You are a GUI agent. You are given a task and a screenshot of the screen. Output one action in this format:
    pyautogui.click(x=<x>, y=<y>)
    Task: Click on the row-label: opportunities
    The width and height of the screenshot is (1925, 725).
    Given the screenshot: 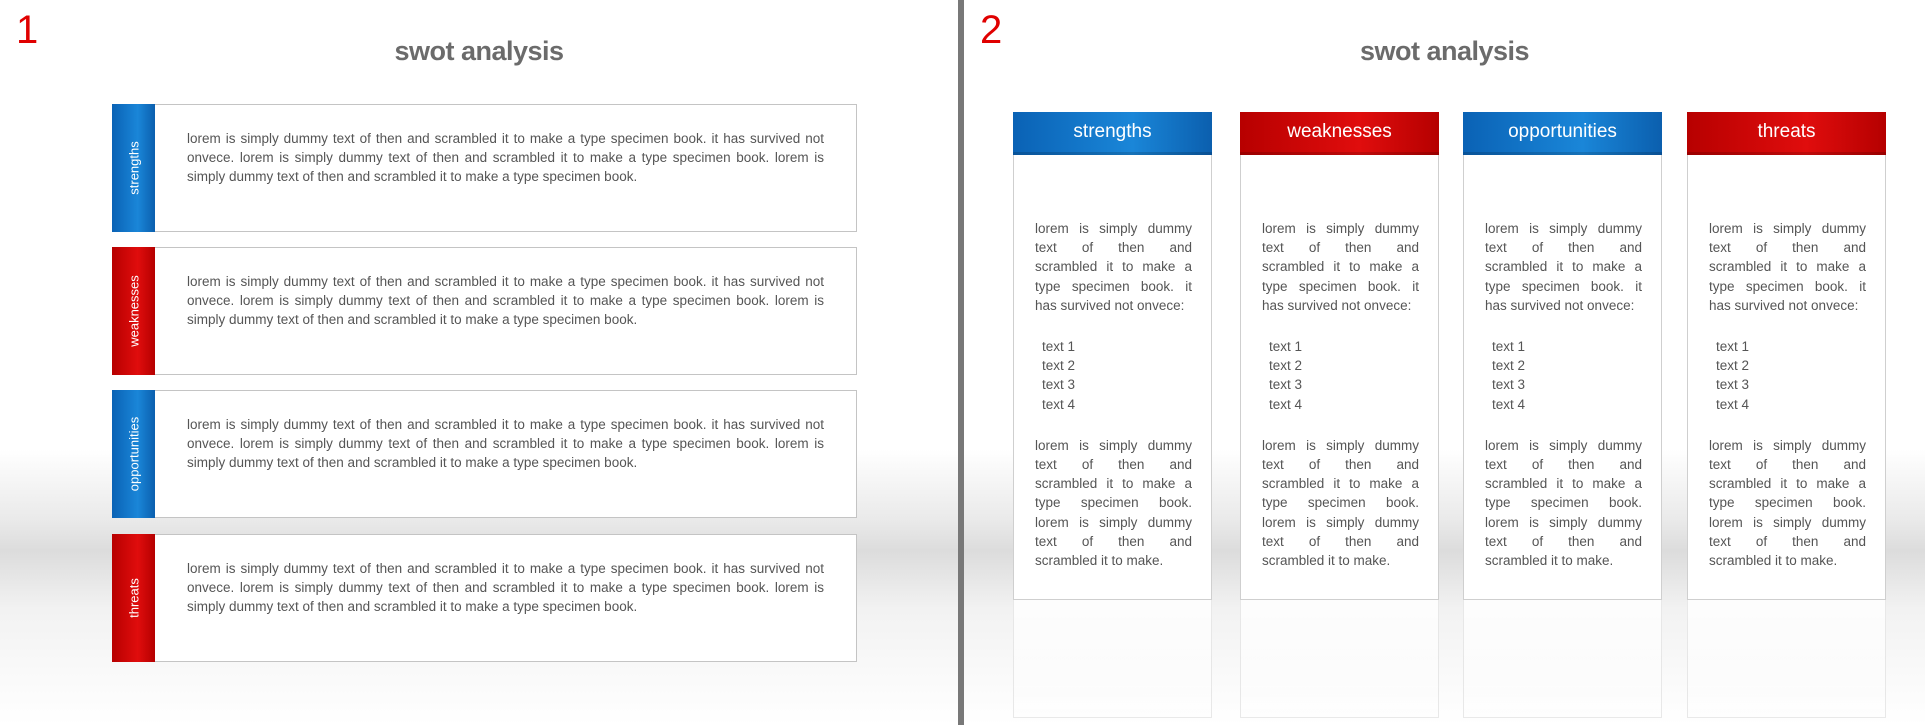 What is the action you would take?
    pyautogui.click(x=133, y=454)
    